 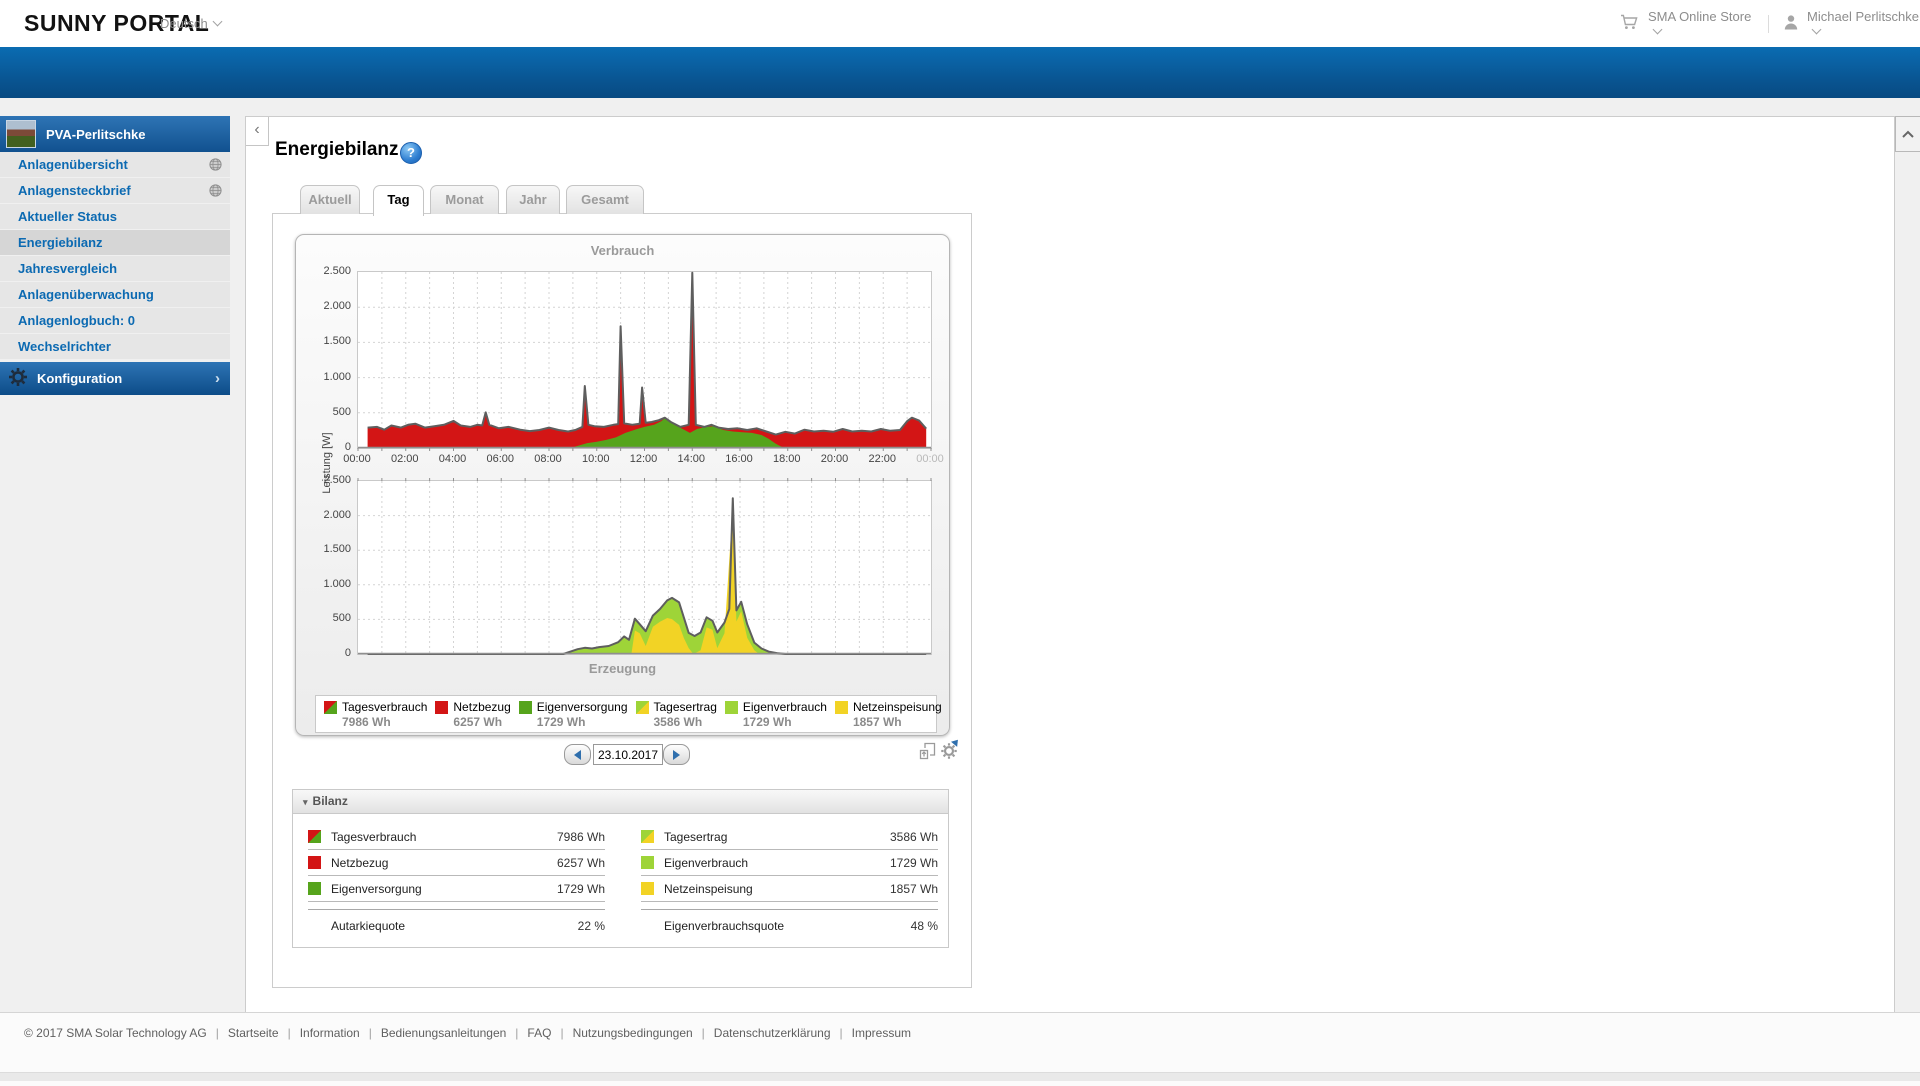 What do you see at coordinates (341, 618) in the screenshot?
I see `y-tick-label: 500` at bounding box center [341, 618].